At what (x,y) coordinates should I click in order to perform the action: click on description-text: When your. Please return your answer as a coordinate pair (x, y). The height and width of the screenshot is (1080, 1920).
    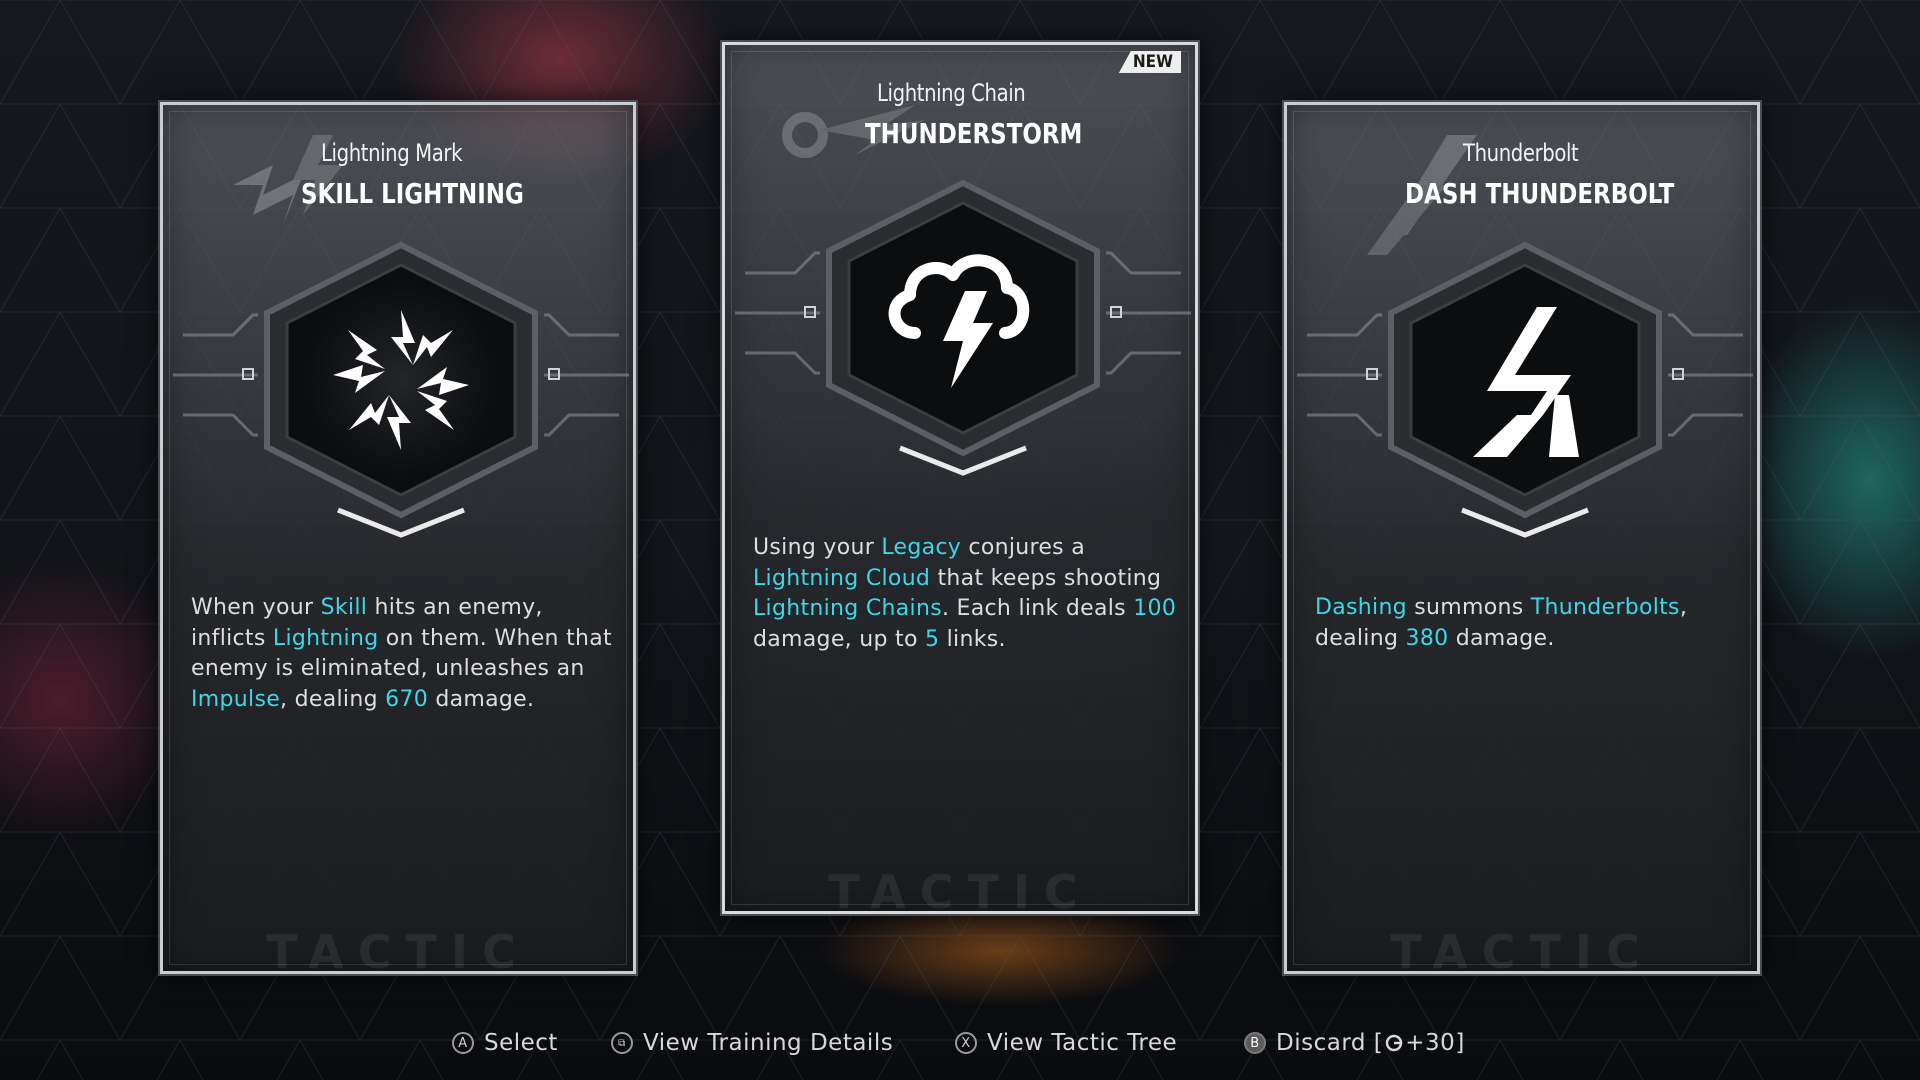
    Looking at the image, I should click on (256, 607).